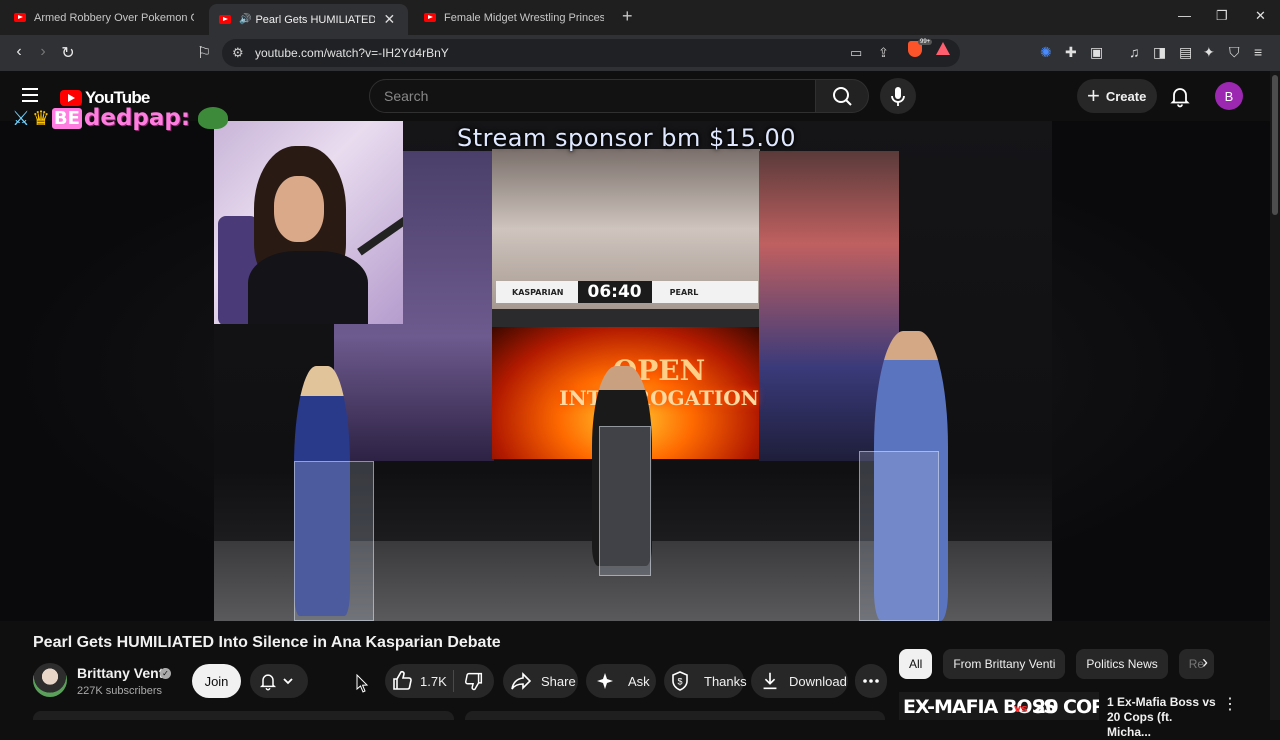  I want to click on microphone-icon, so click(898, 96).